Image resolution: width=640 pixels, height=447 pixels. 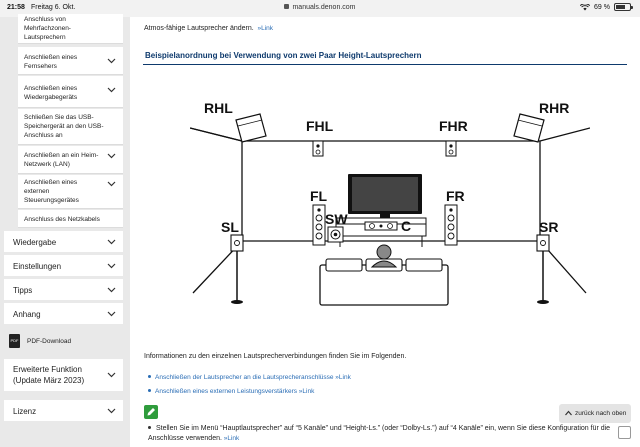 I want to click on sidebar-item-lizenz: Lizenz, so click(x=63, y=410).